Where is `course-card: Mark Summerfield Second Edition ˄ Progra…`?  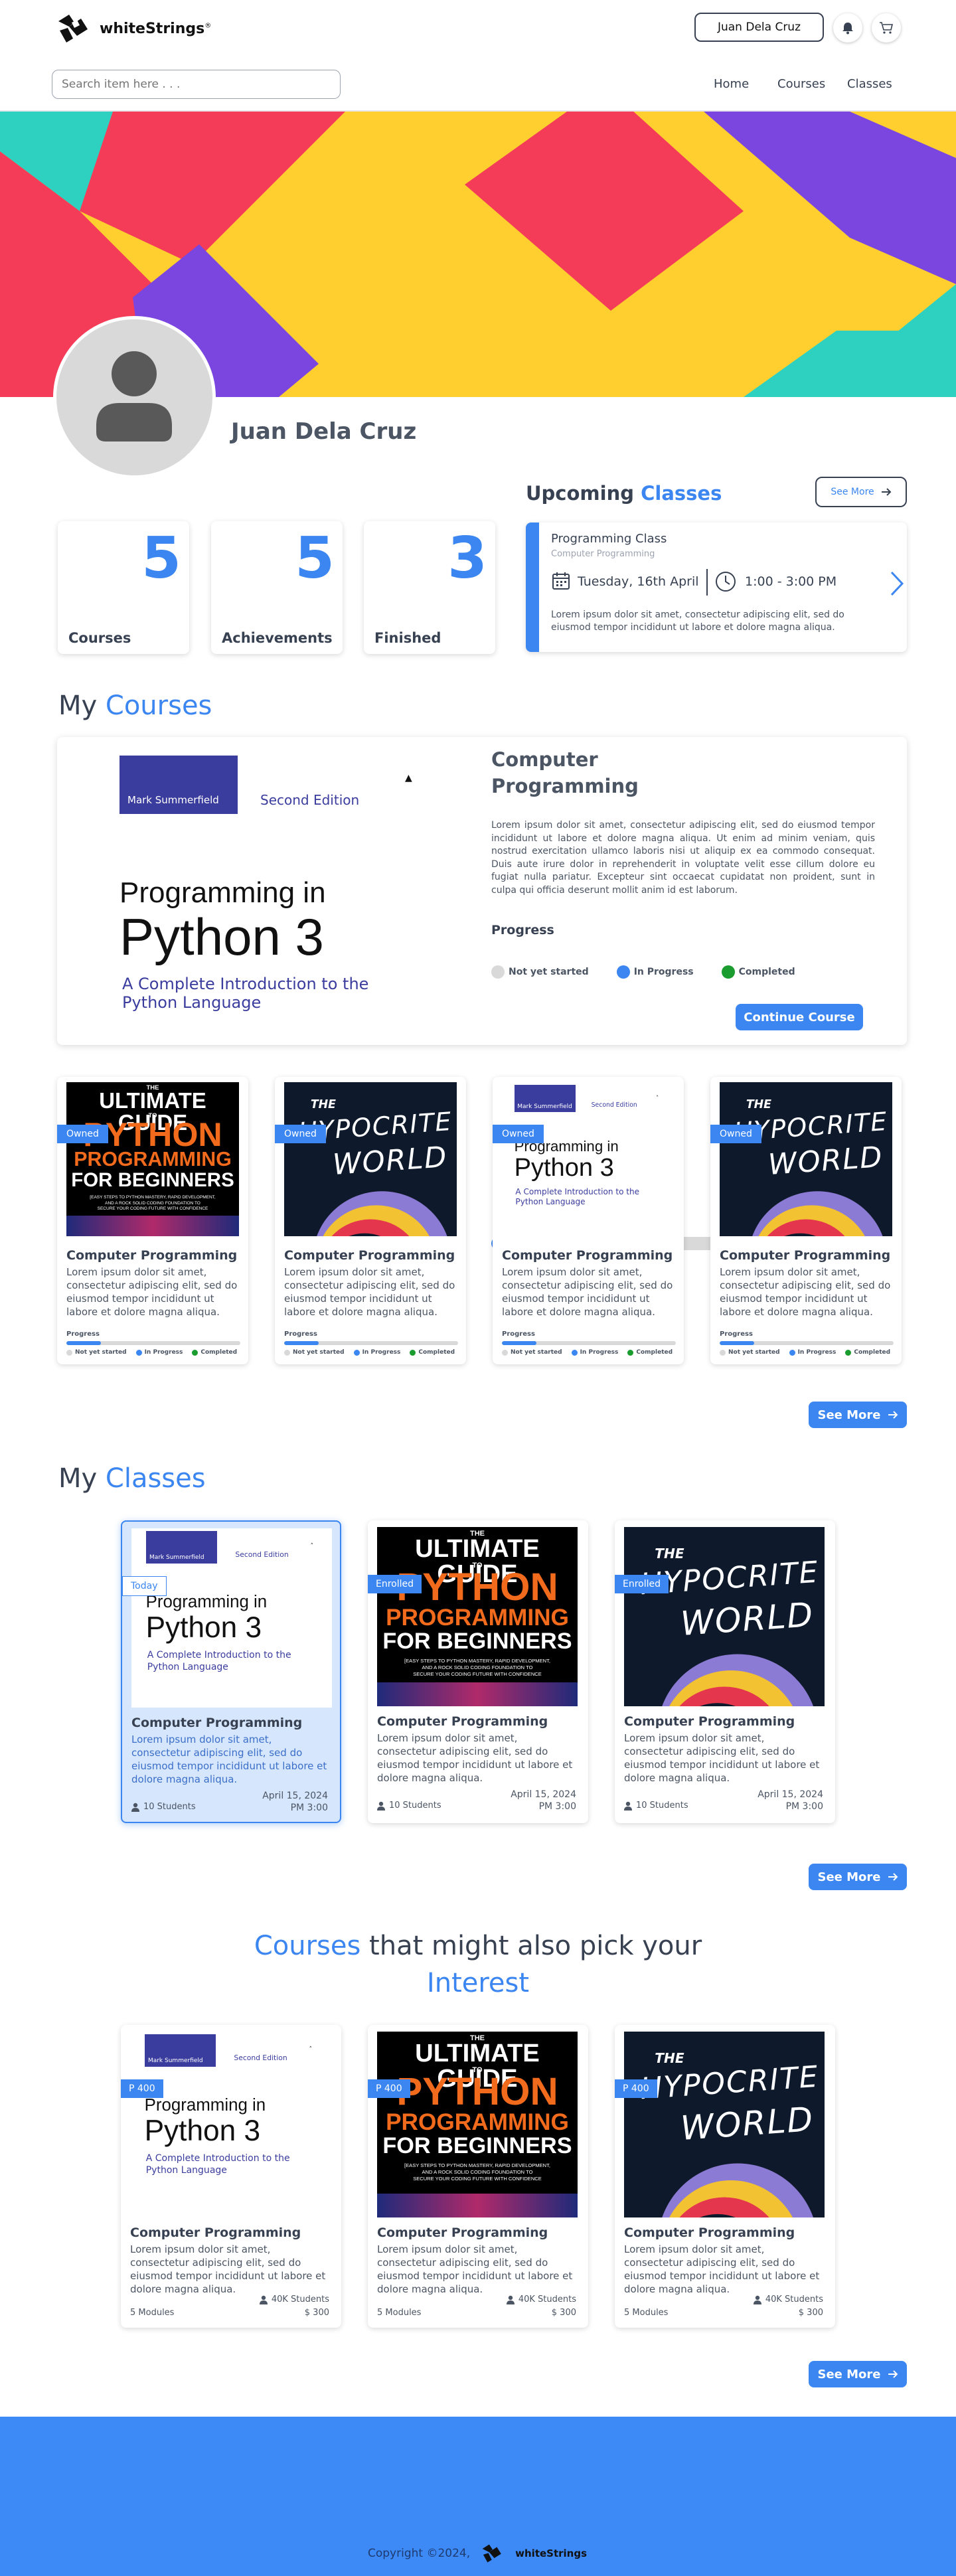 course-card: Mark Summerfield Second Edition ˄ Progra… is located at coordinates (588, 1220).